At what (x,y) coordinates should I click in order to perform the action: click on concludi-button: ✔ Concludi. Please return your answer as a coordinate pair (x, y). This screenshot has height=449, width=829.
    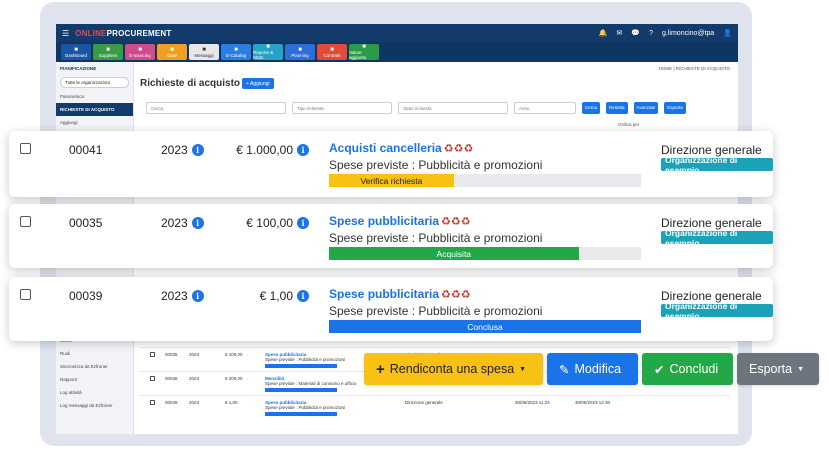
    Looking at the image, I should click on (687, 369).